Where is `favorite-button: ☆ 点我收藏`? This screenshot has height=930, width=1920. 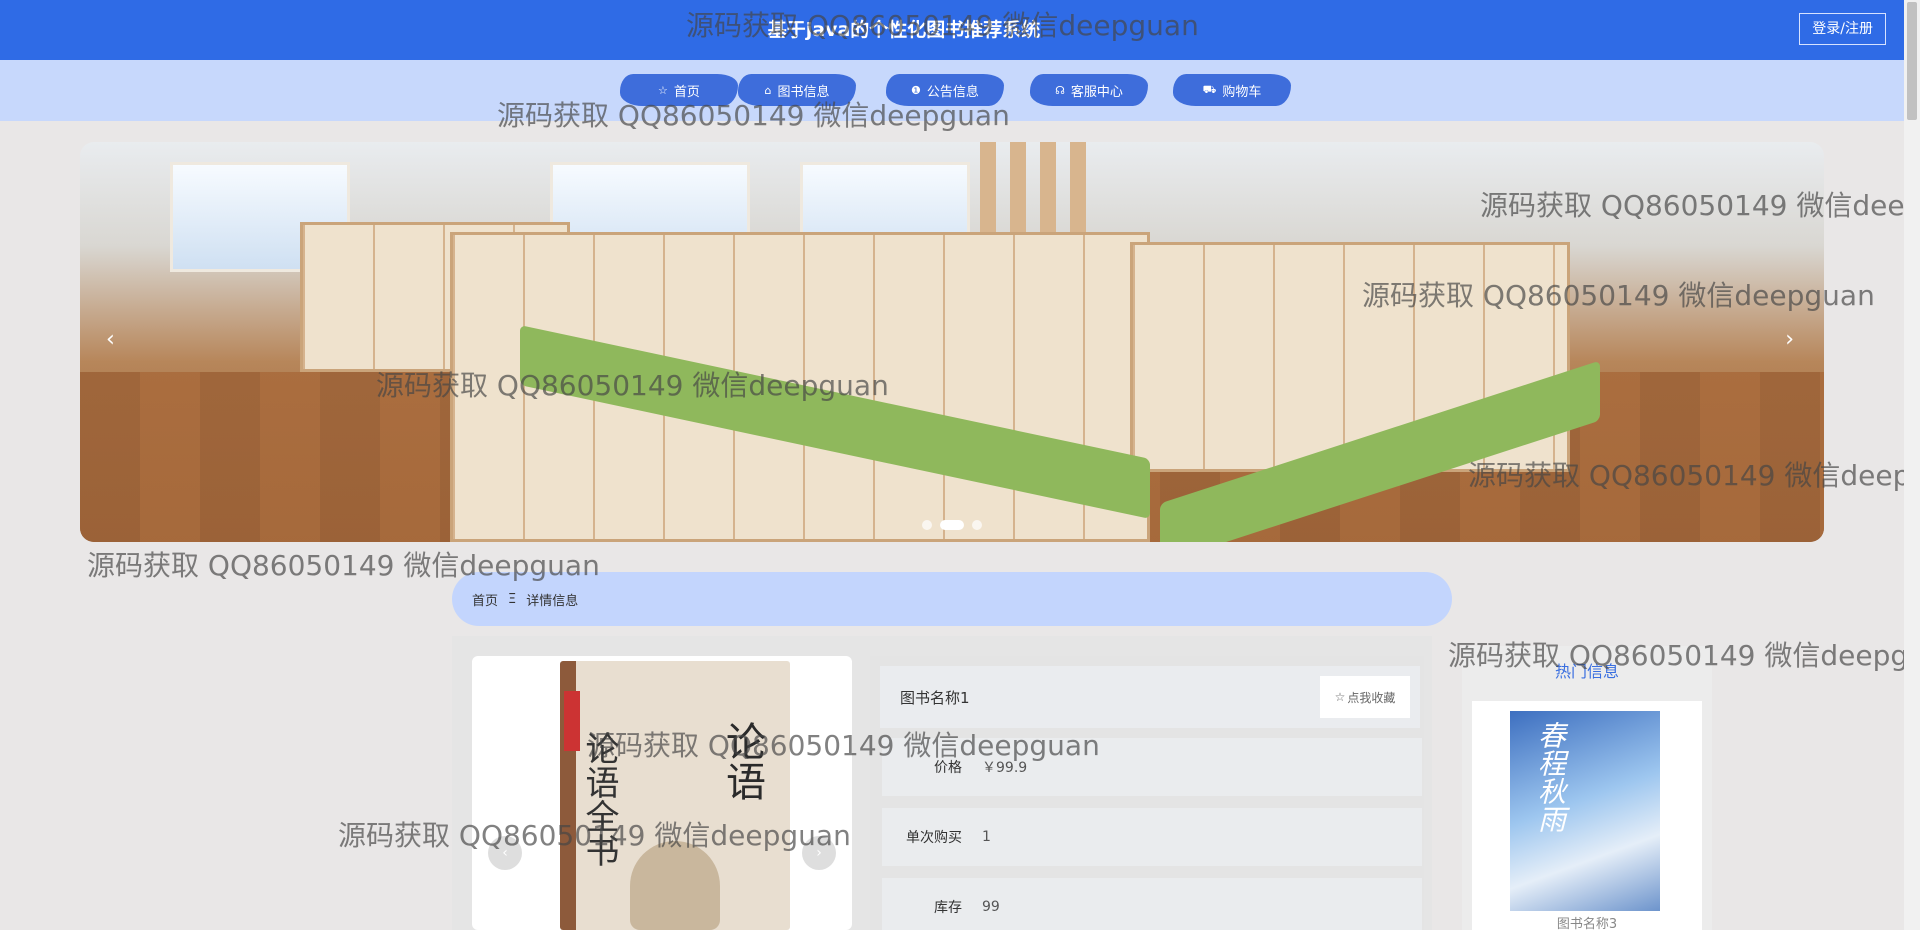
favorite-button: ☆ 点我收藏 is located at coordinates (1365, 697).